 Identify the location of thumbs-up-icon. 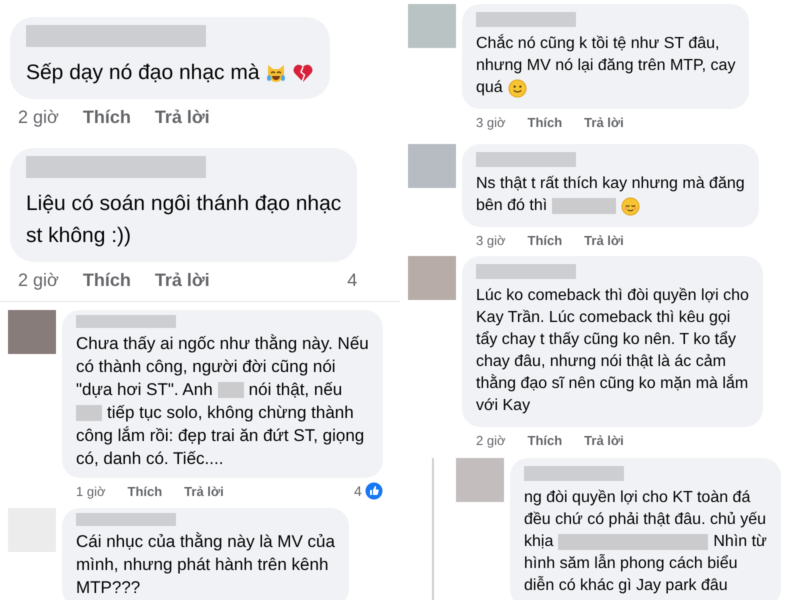
(373, 491).